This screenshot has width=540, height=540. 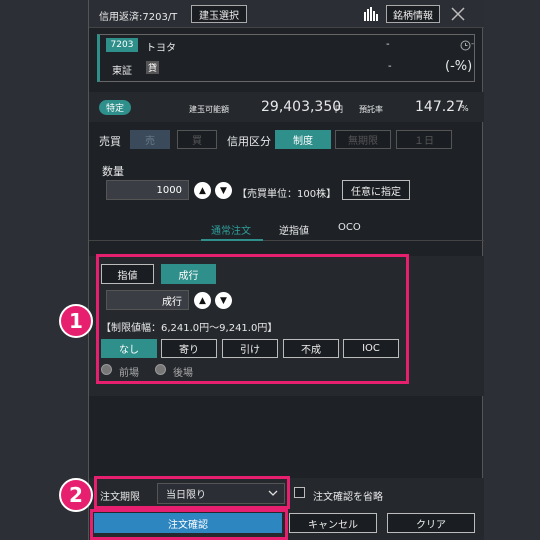 I want to click on indefinite-credit-button: 無期限, so click(x=363, y=139).